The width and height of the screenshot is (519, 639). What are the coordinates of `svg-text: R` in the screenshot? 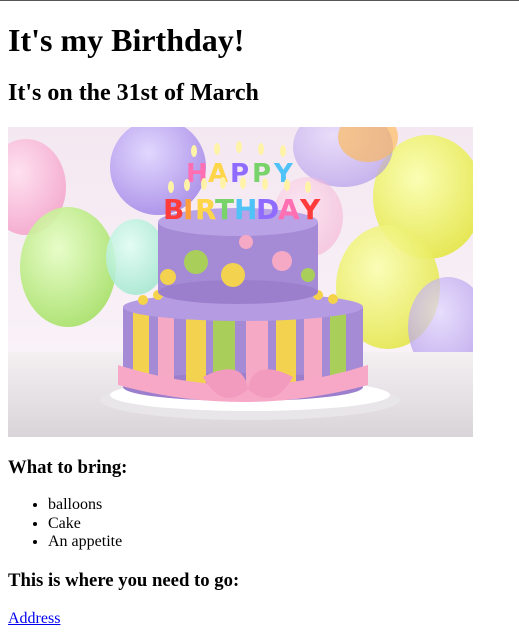 It's located at (206, 209).